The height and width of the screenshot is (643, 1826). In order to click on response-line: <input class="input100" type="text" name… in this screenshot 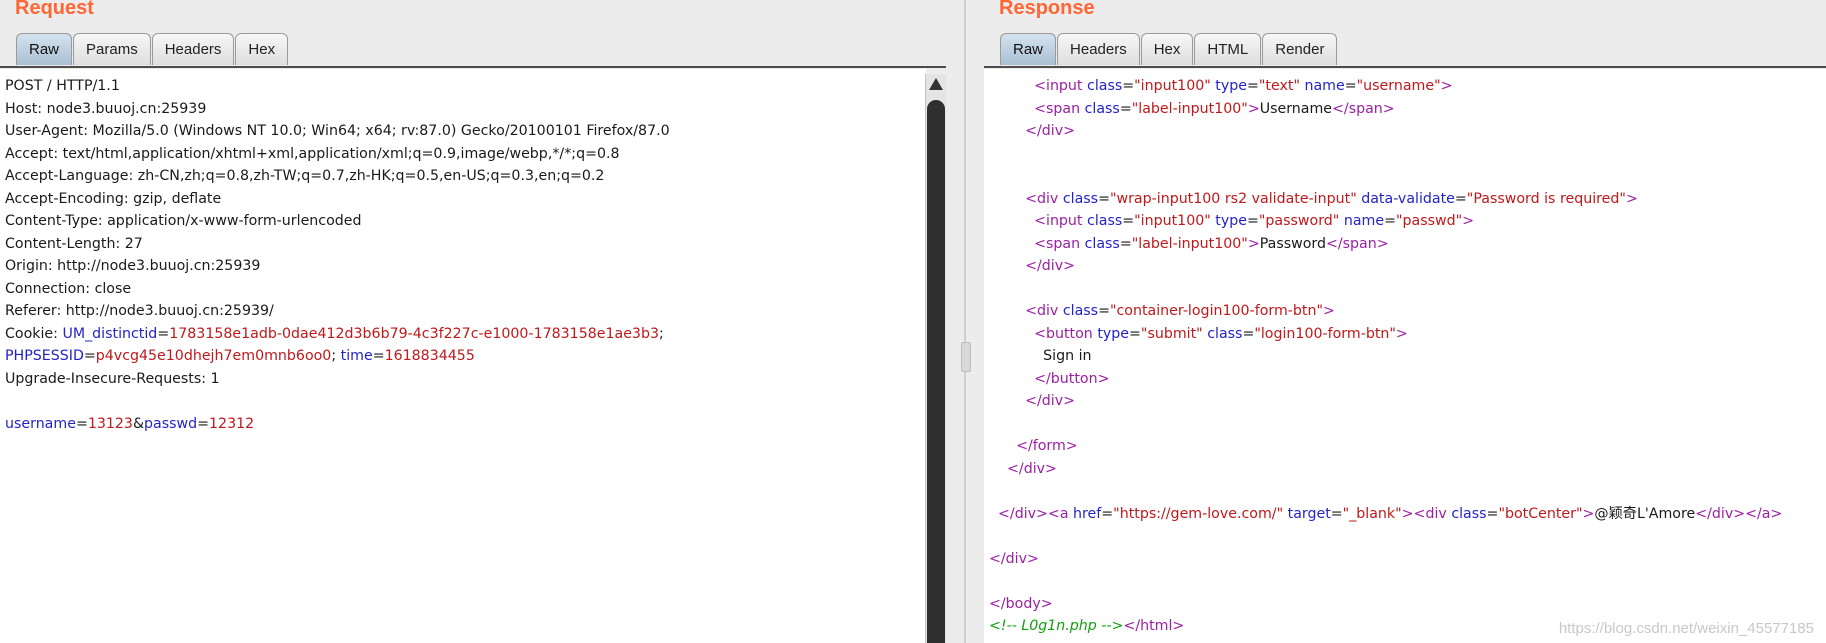, I will do `click(1243, 86)`.